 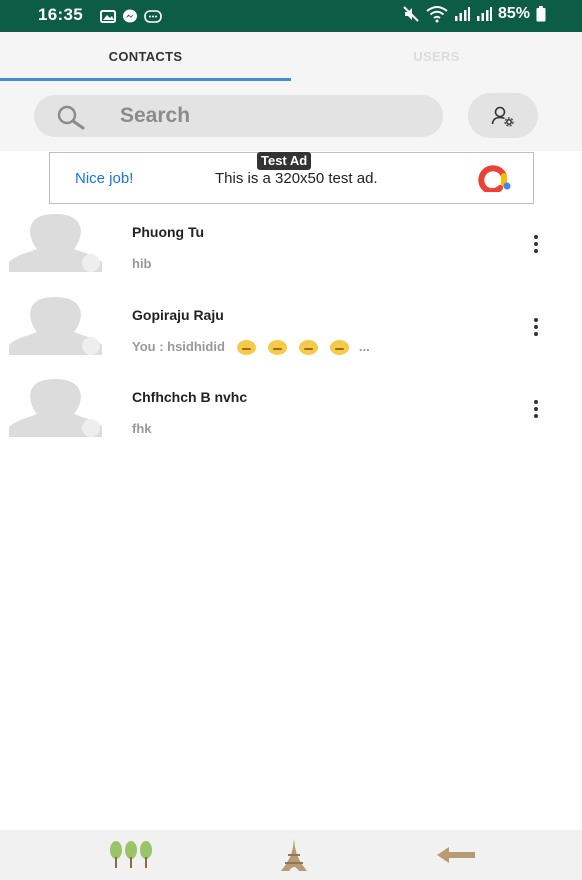 I want to click on list-item: Phuong Tu hib, so click(x=291, y=255).